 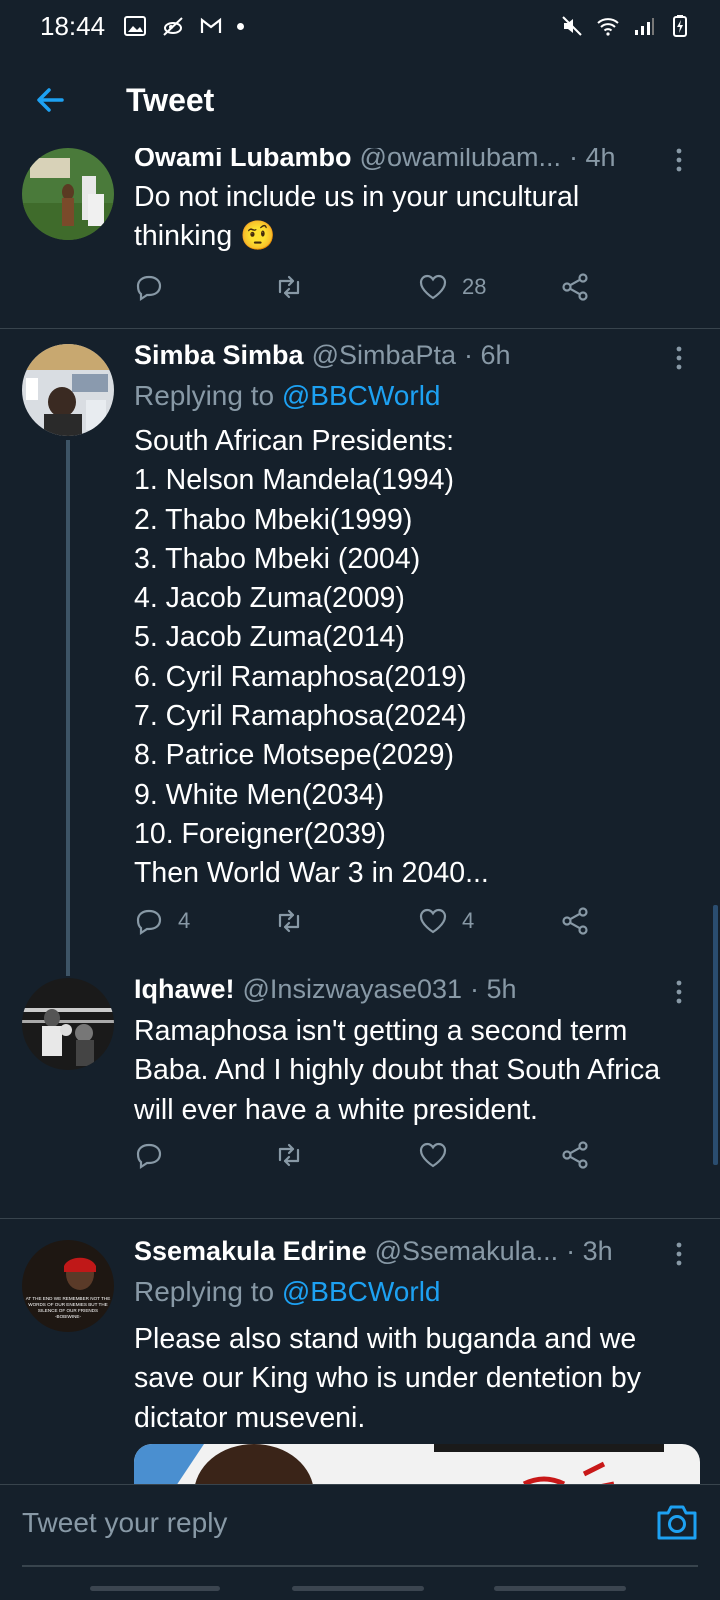 What do you see at coordinates (68, 1316) in the screenshot?
I see `avatar-caption-line: -BOBIWINE-` at bounding box center [68, 1316].